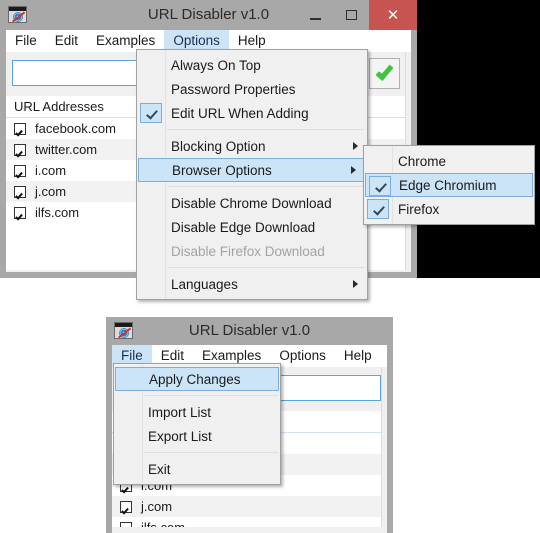 The width and height of the screenshot is (540, 533). I want to click on desktop-backdrop, so click(478, 139).